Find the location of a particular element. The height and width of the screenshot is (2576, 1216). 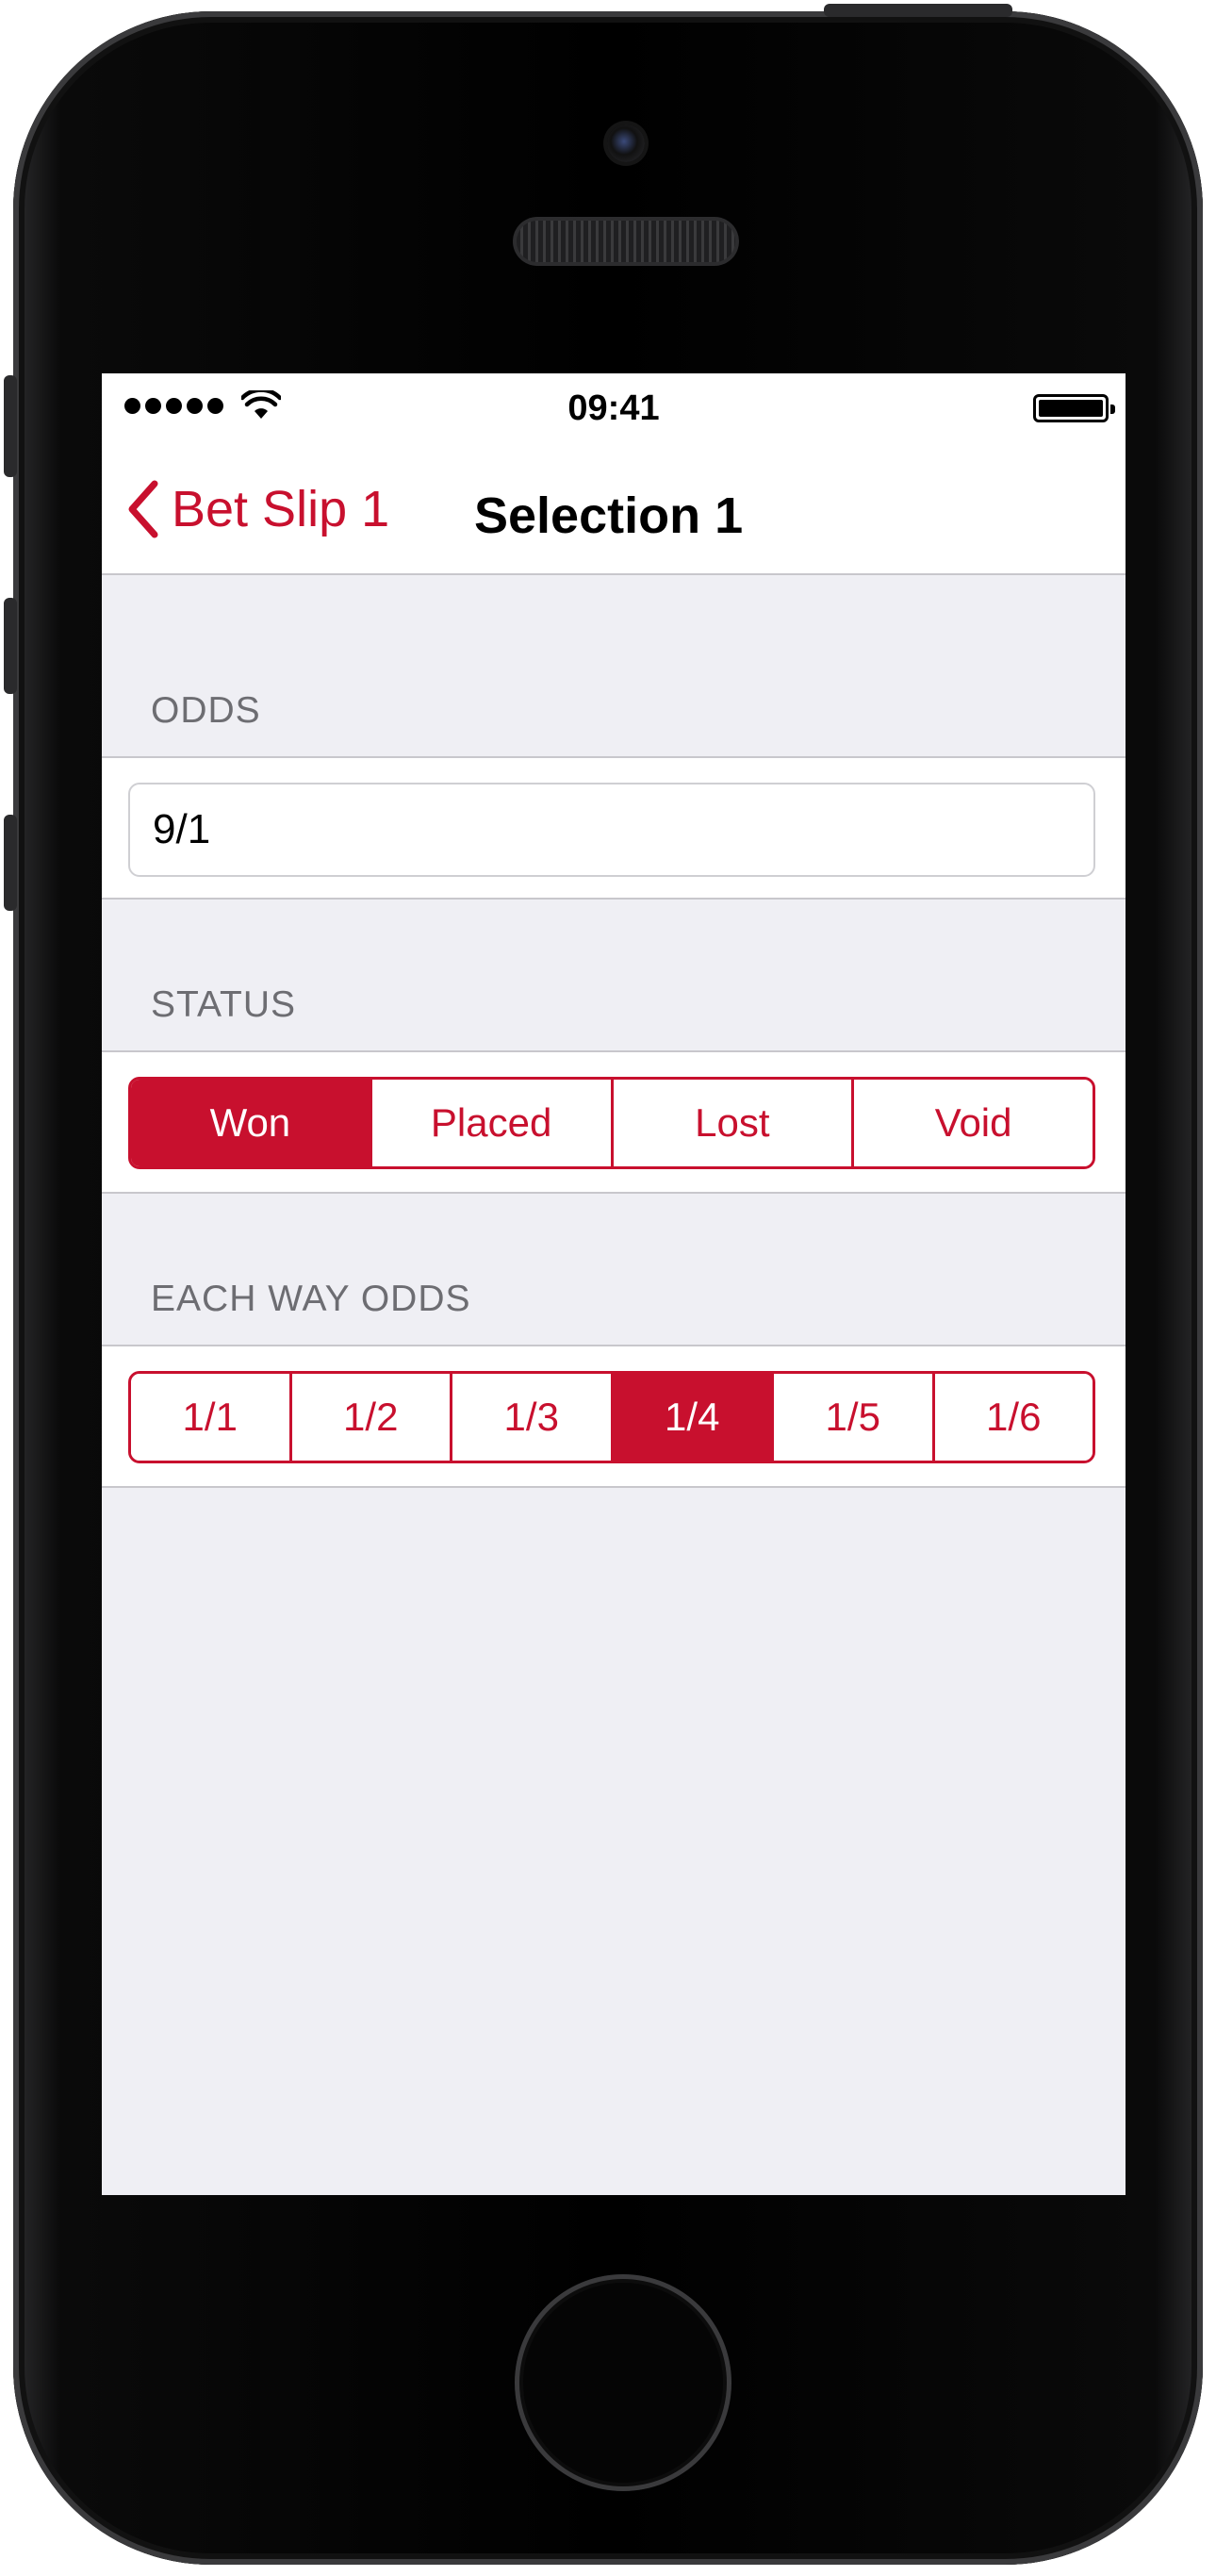

navigation-bar: Bet Slip 1 Selection 1 is located at coordinates (614, 507).